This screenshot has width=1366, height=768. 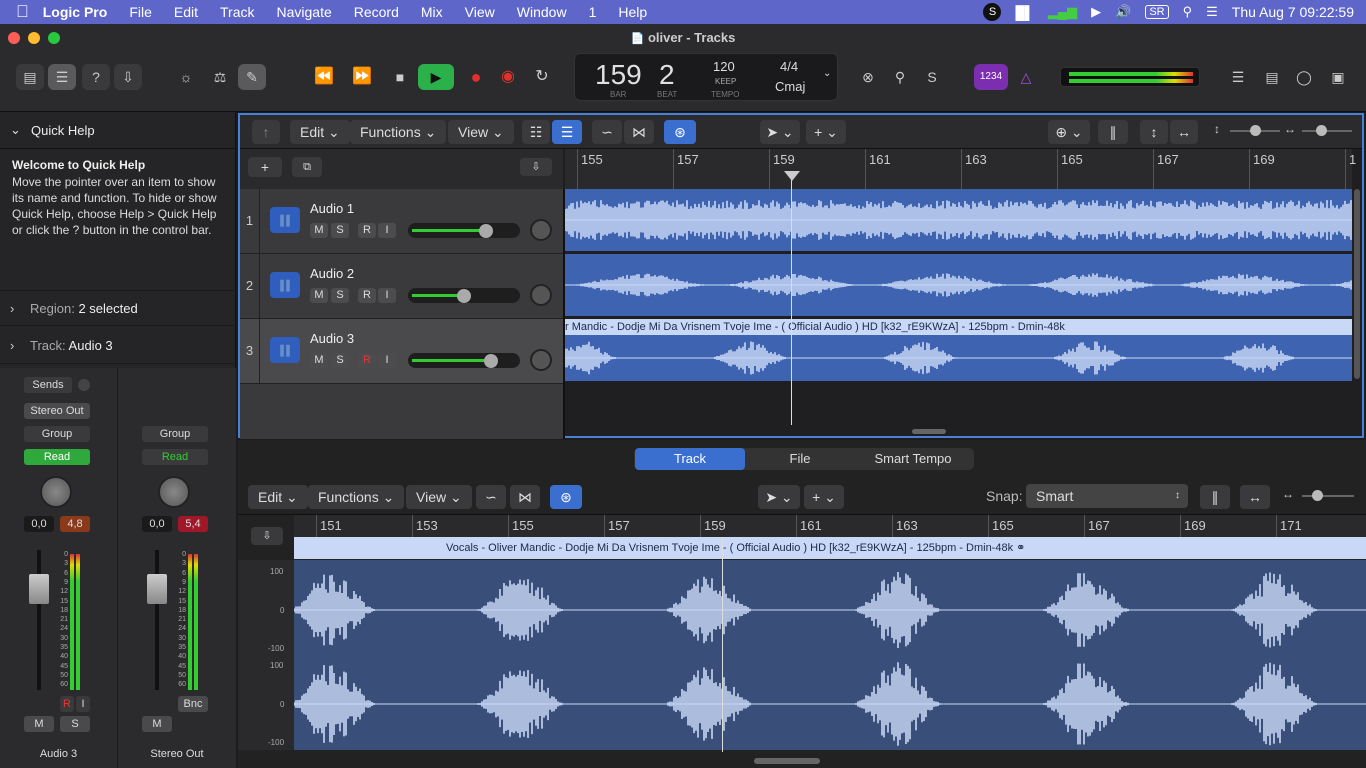 What do you see at coordinates (1113, 132) in the screenshot?
I see `waveform-zoom-icon: ∥` at bounding box center [1113, 132].